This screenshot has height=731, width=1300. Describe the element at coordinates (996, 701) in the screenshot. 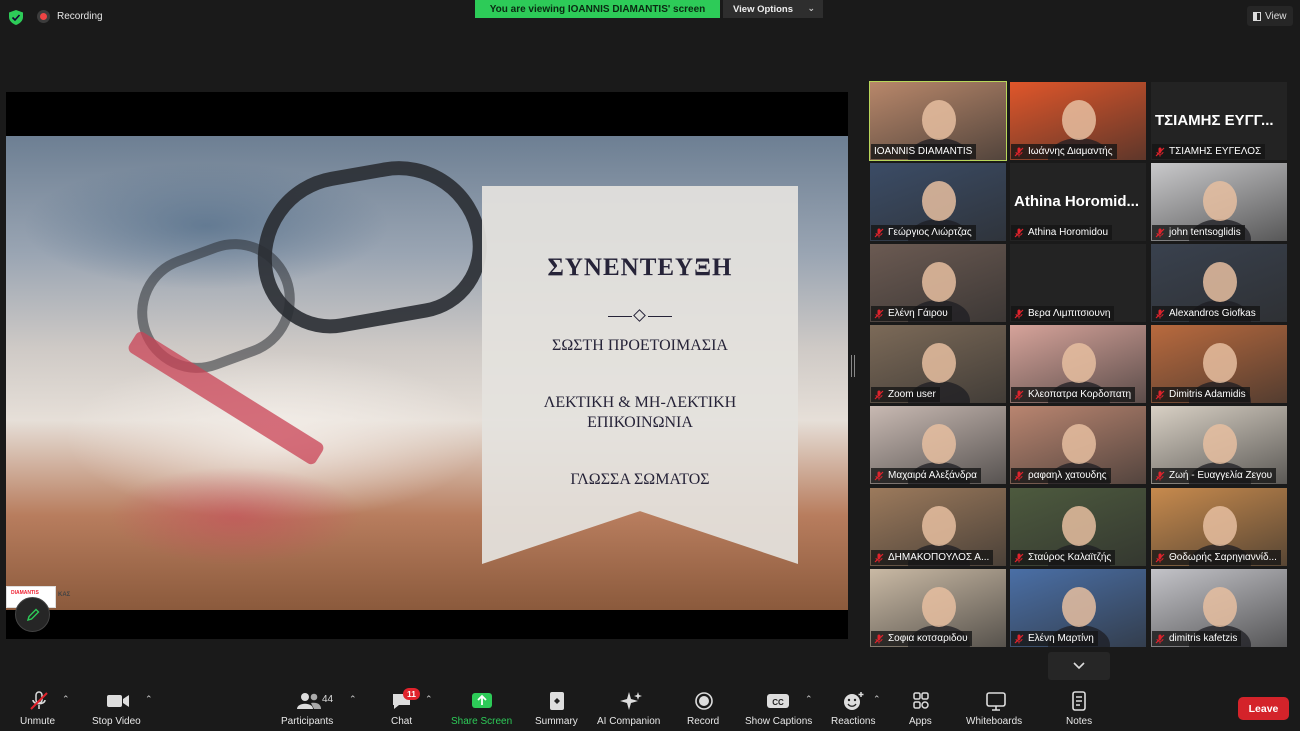

I see `whiteboard-icon` at that location.